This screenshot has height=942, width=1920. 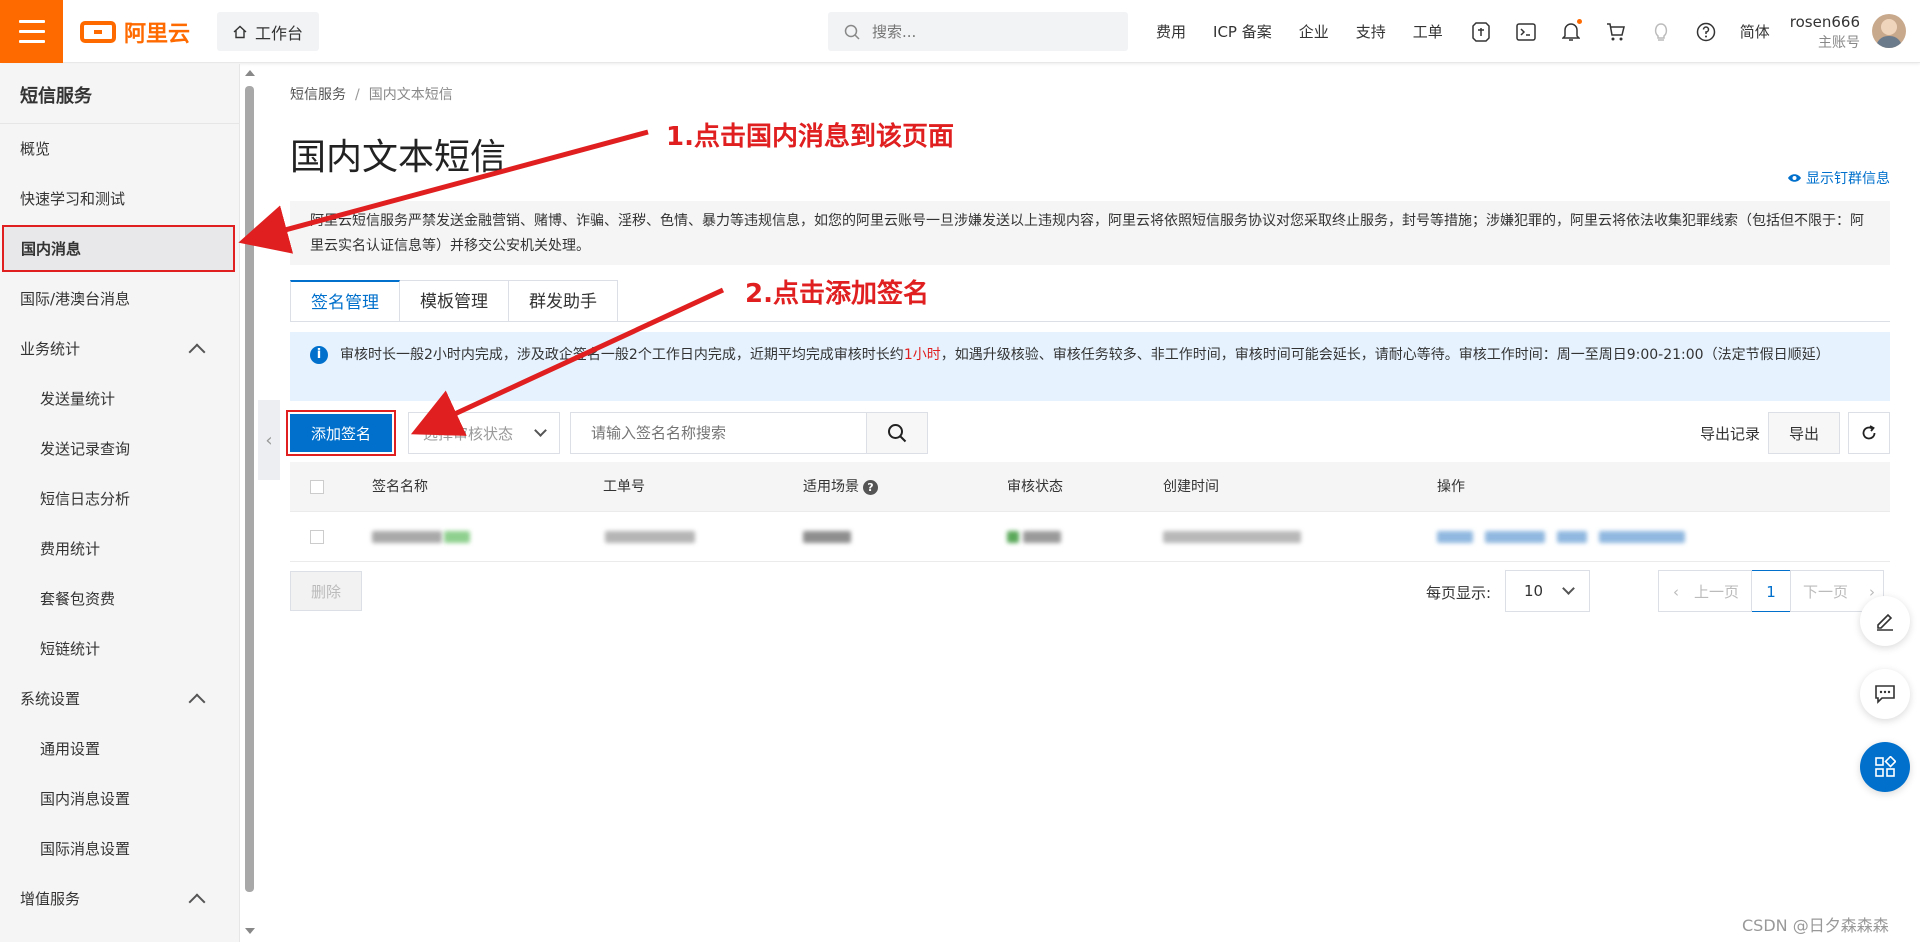 I want to click on account-name: rosen666, so click(x=1824, y=22).